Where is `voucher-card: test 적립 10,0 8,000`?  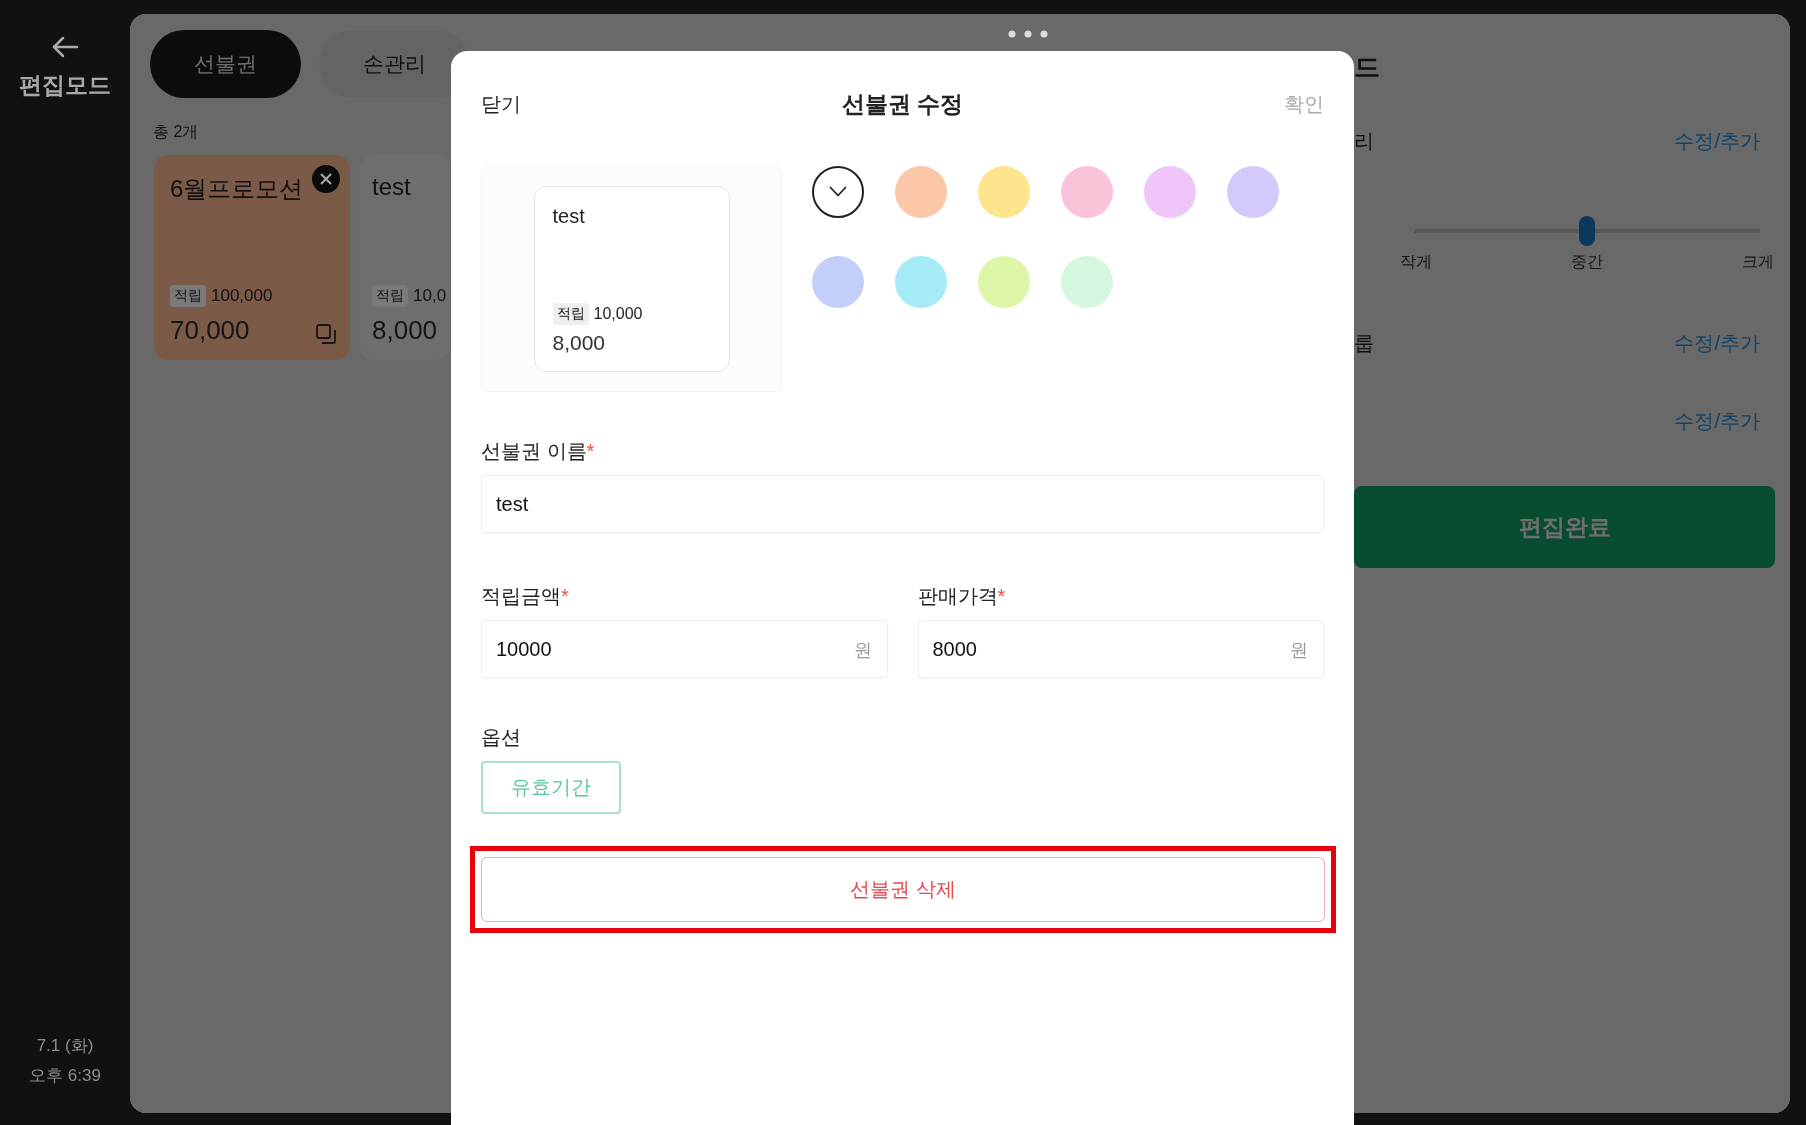 voucher-card: test 적립 10,0 8,000 is located at coordinates (405, 257).